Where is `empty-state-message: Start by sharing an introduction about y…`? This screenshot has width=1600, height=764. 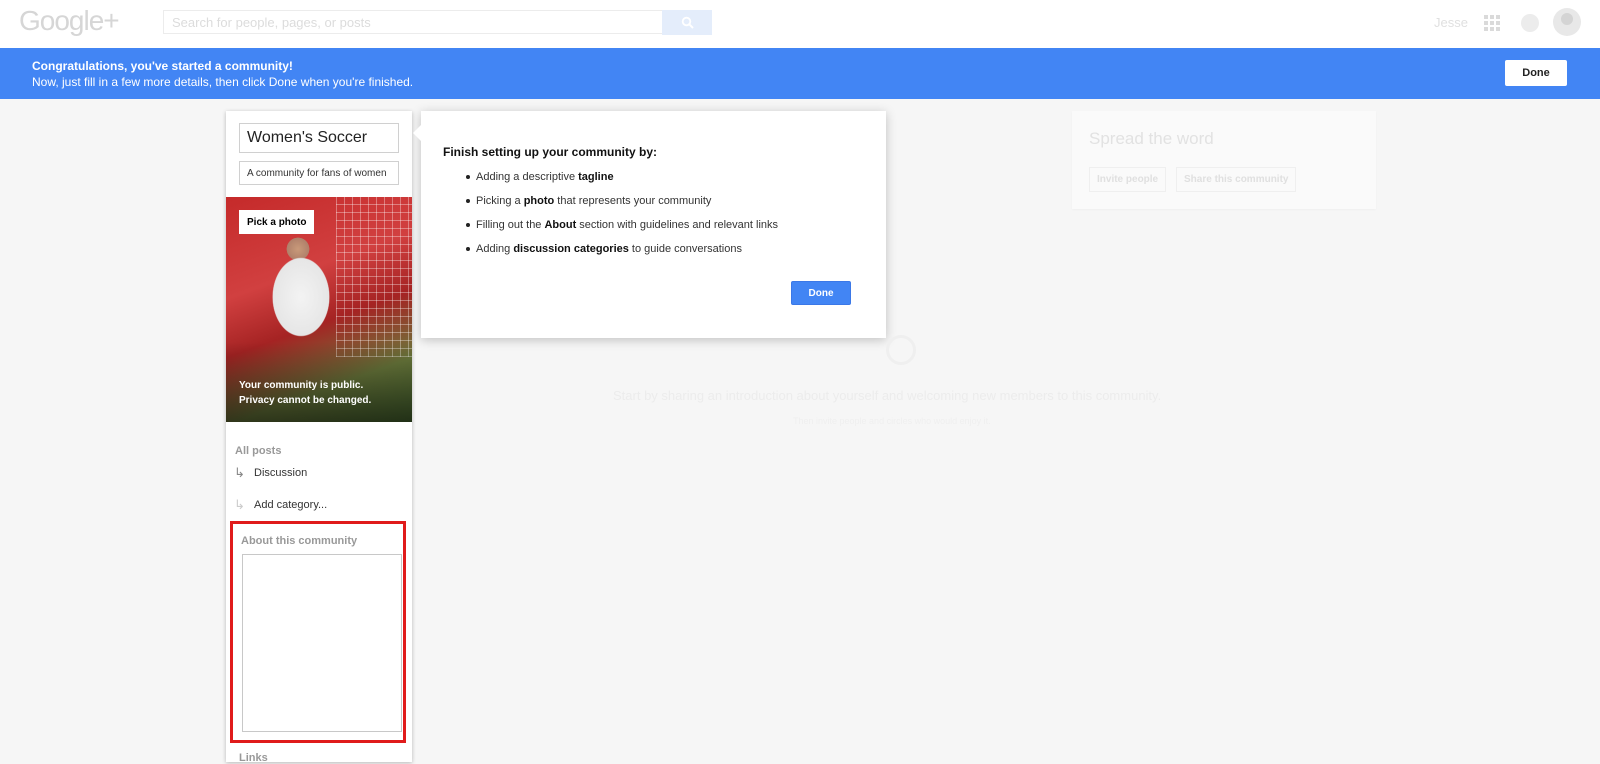 empty-state-message: Start by sharing an introduction about y… is located at coordinates (887, 395).